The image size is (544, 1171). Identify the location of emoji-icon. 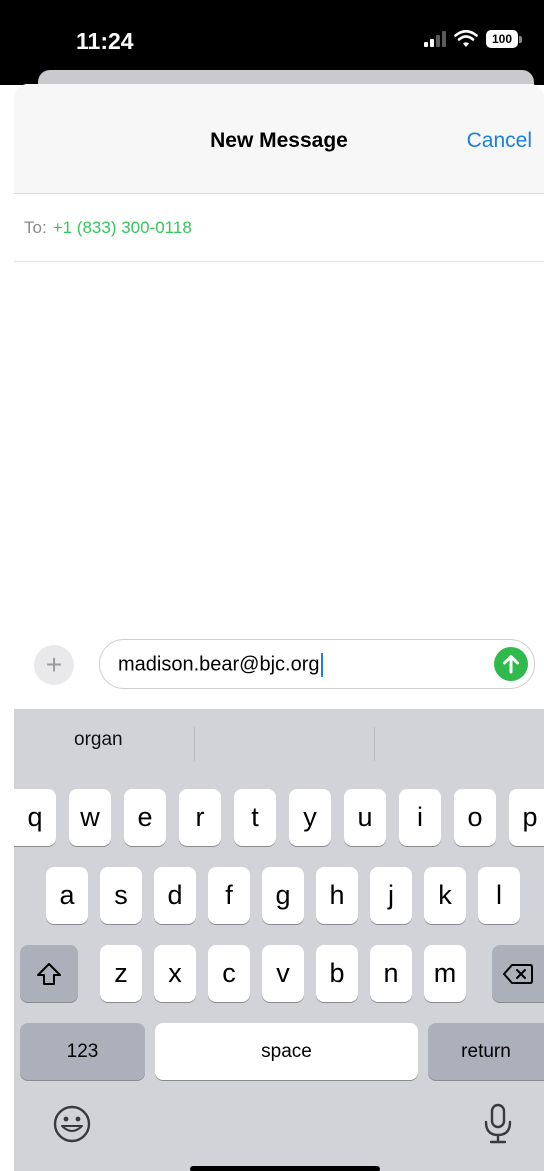
(72, 1124).